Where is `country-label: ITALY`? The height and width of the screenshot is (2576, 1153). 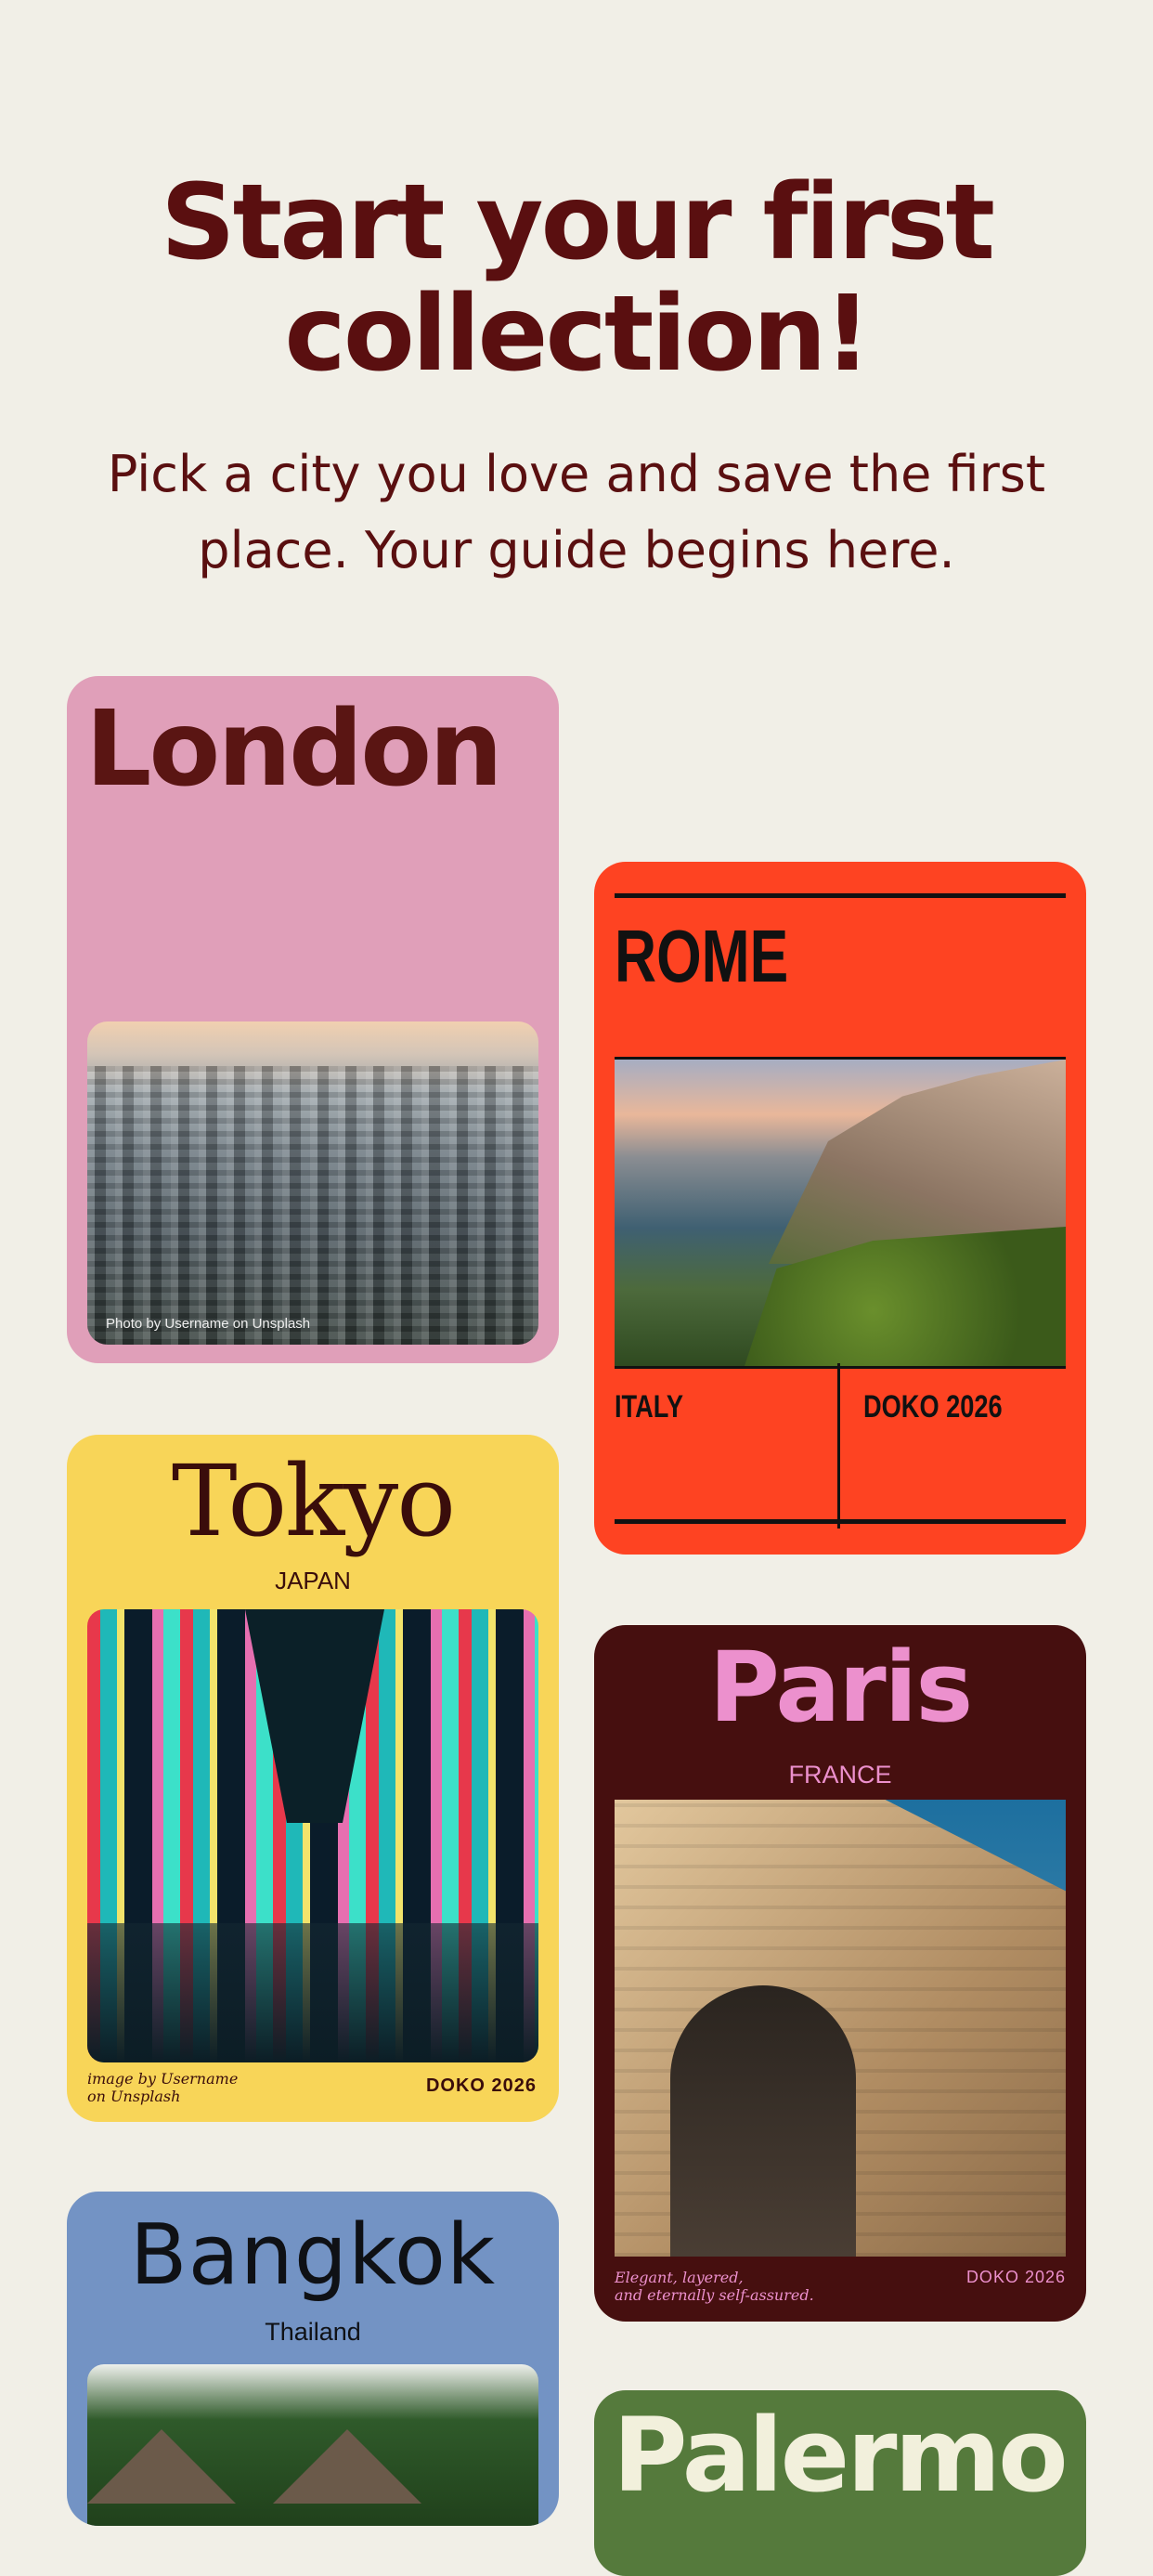
country-label: ITALY is located at coordinates (649, 1407).